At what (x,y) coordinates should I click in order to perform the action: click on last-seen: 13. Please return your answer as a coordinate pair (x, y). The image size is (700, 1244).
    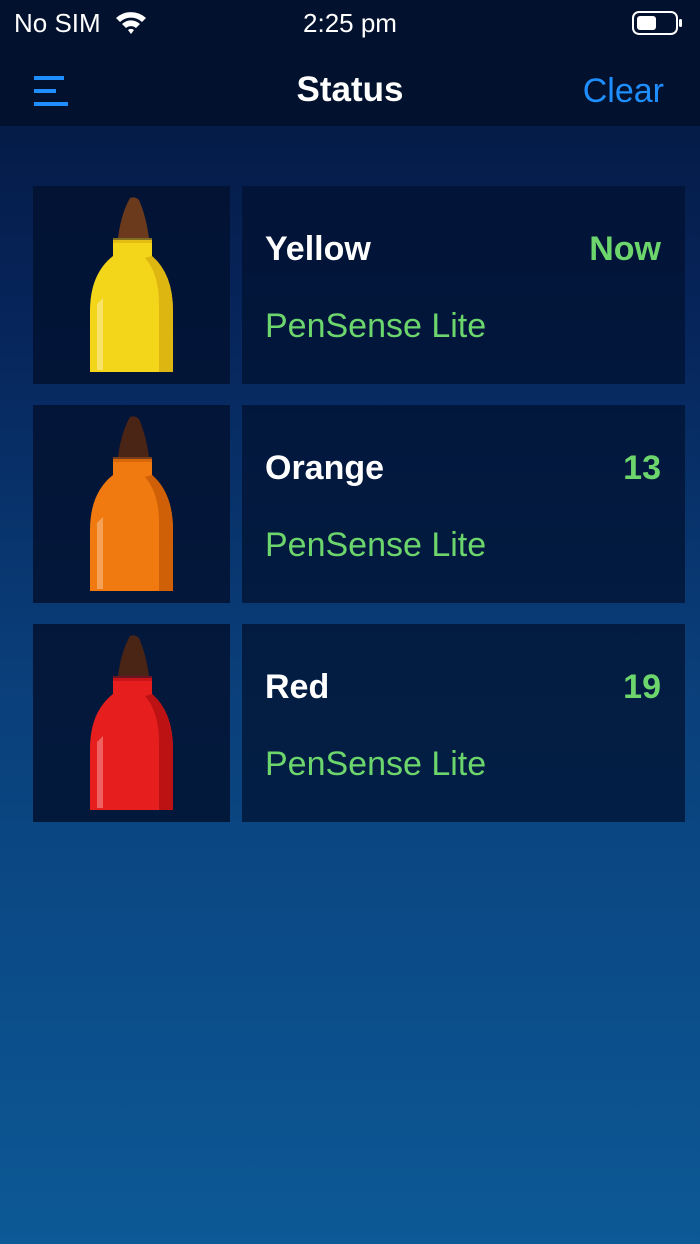
    Looking at the image, I should click on (642, 468).